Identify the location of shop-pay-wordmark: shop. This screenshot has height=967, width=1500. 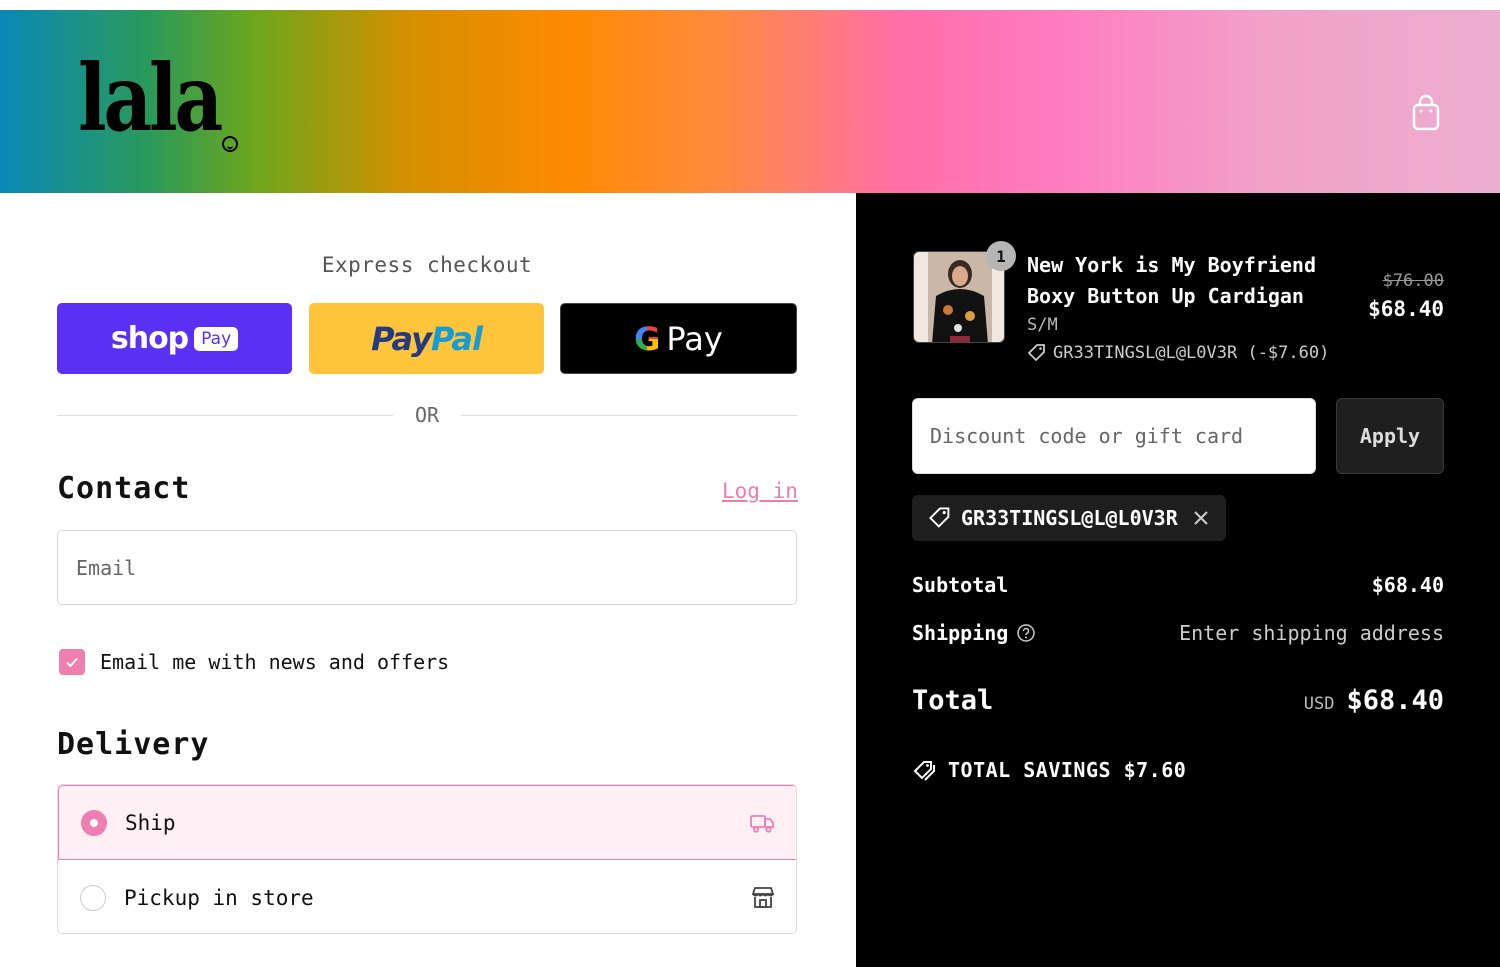
(149, 338).